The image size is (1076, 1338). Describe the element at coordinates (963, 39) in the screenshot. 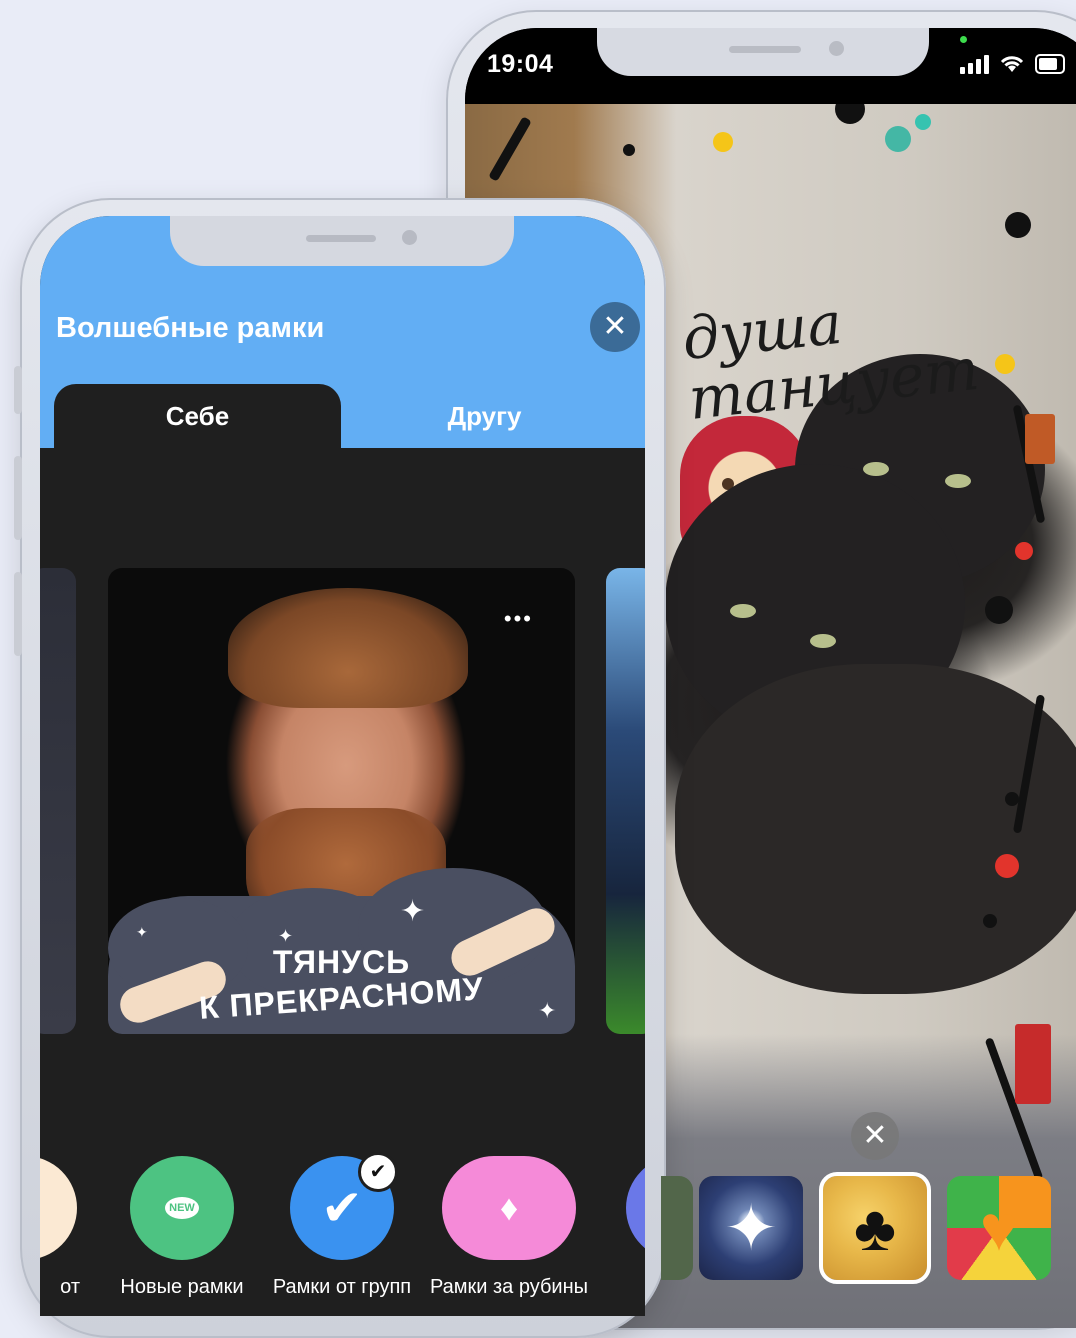

I see `camera-indicator-dot` at that location.